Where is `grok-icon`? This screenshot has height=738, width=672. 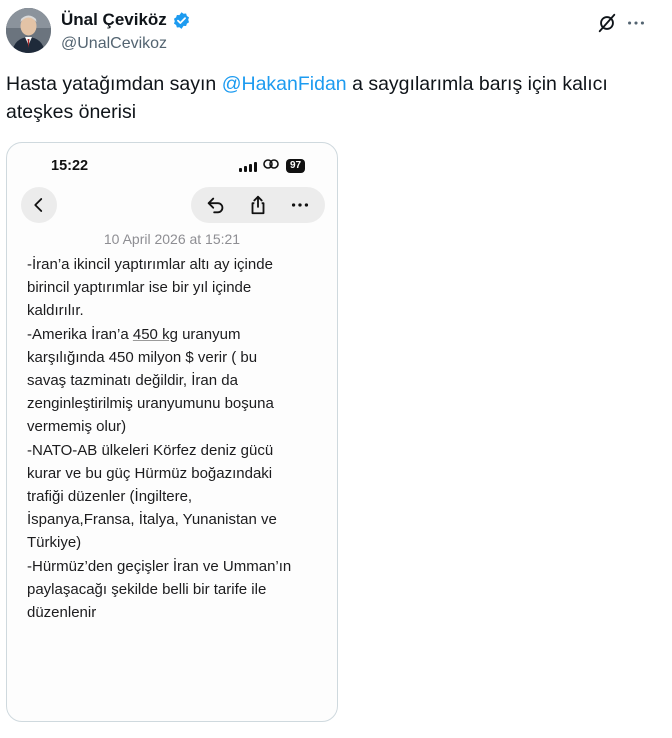 grok-icon is located at coordinates (607, 23).